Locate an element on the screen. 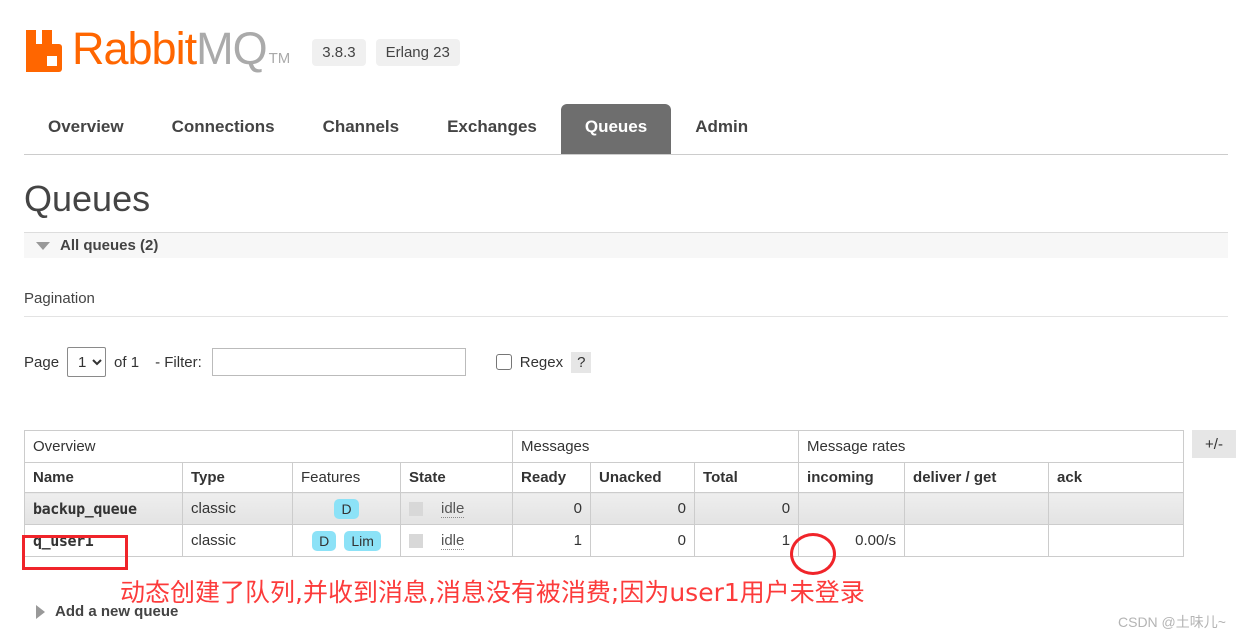 Image resolution: width=1252 pixels, height=641 pixels. trademark-mark: TM is located at coordinates (279, 58).